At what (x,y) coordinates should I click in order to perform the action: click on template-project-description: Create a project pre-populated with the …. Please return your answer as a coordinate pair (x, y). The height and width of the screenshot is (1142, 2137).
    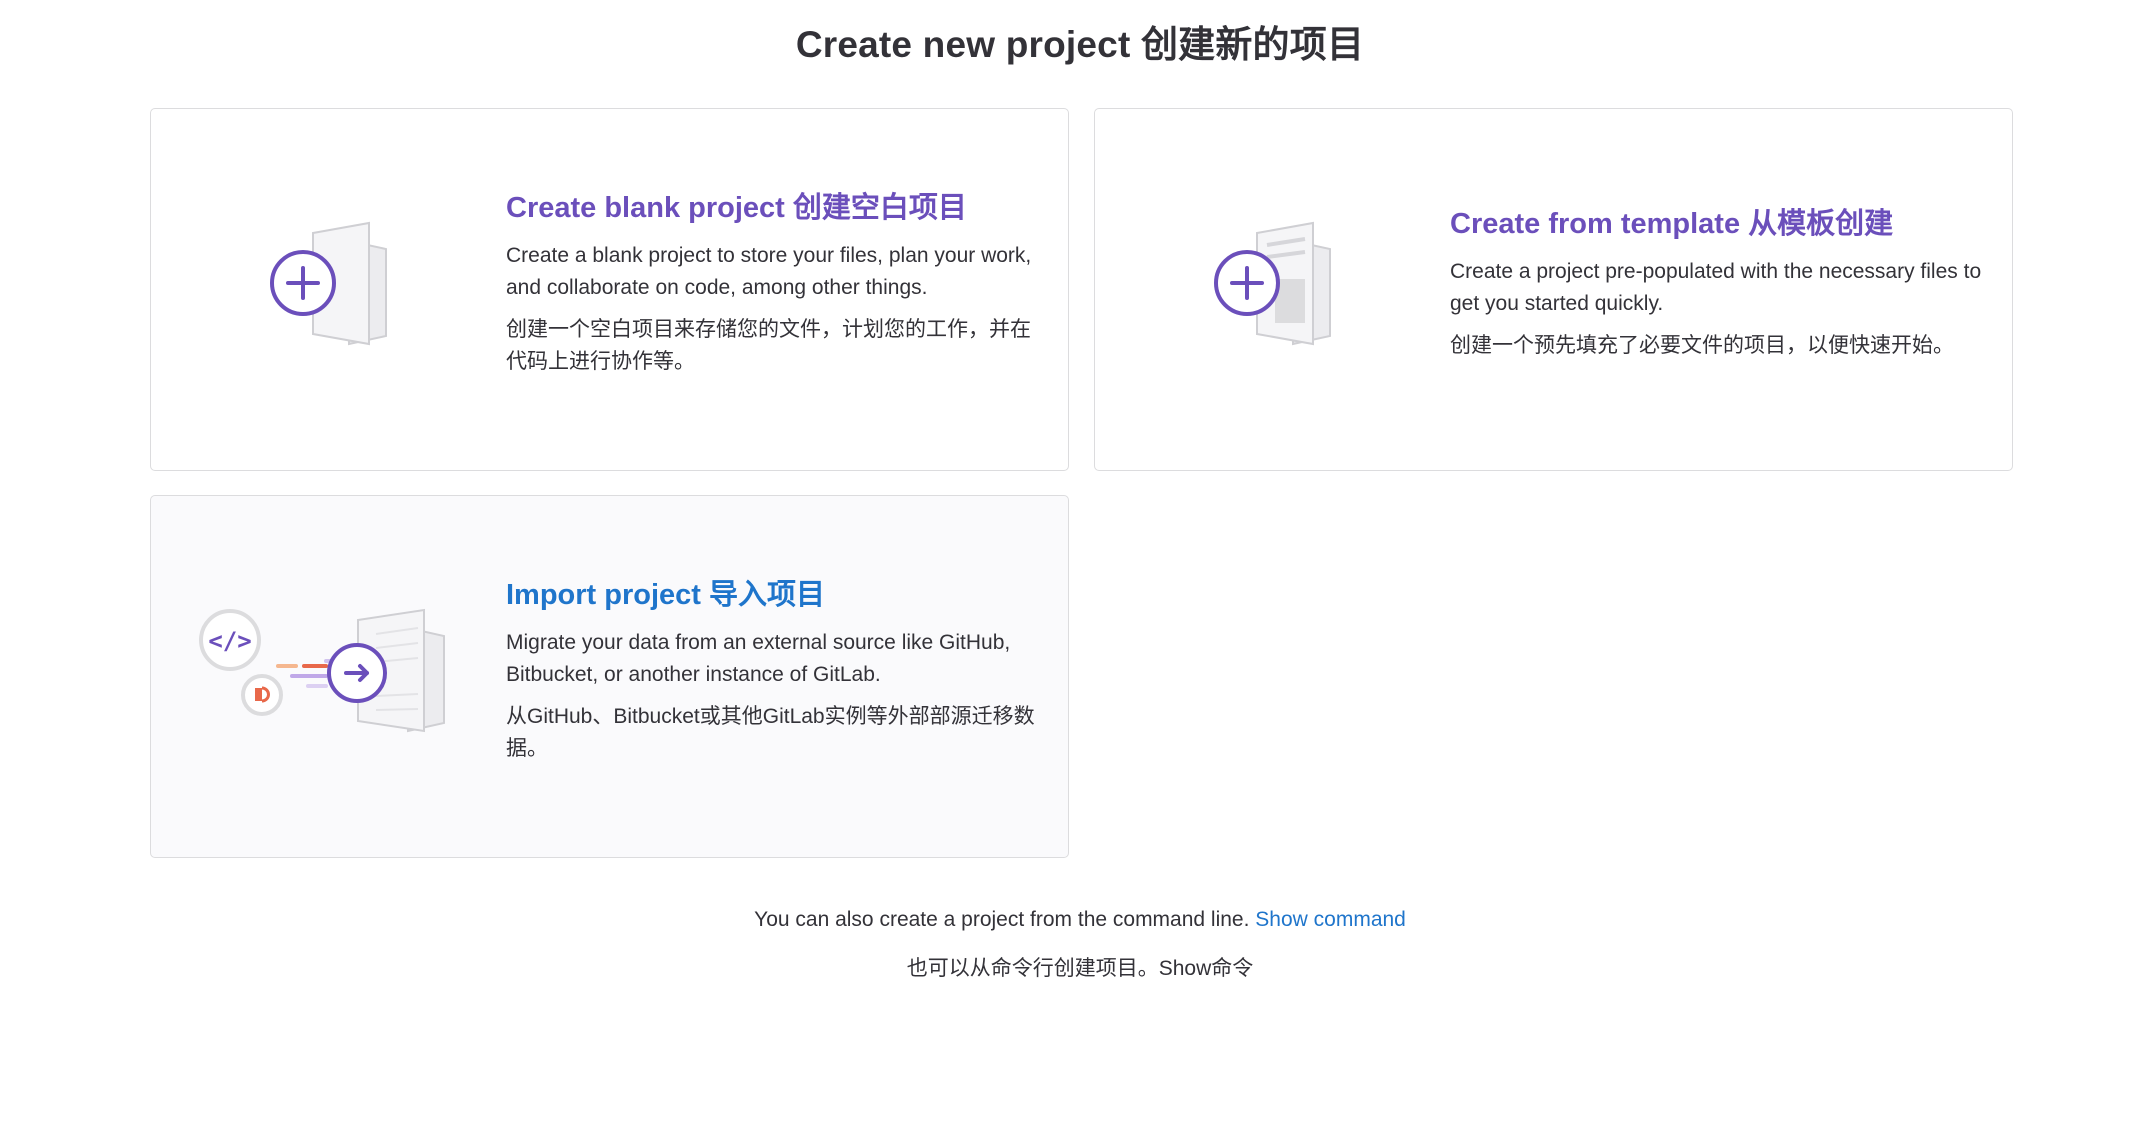
    Looking at the image, I should click on (1716, 287).